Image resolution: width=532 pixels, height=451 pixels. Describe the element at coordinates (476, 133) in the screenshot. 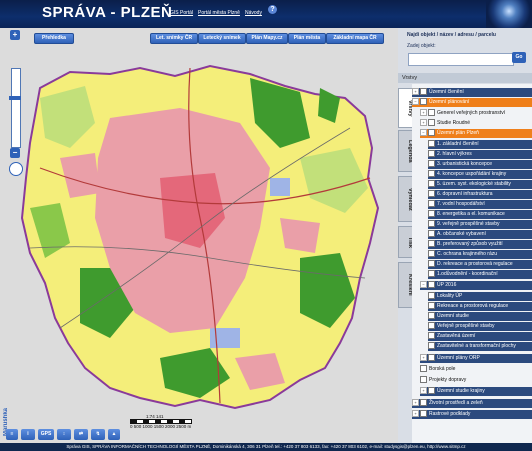

I see `tree-item: − Územní plán Plzeň` at that location.